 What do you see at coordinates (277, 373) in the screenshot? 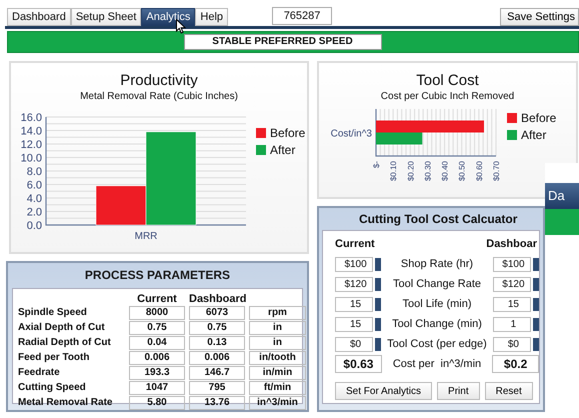
I see `table-cell: in/min` at bounding box center [277, 373].